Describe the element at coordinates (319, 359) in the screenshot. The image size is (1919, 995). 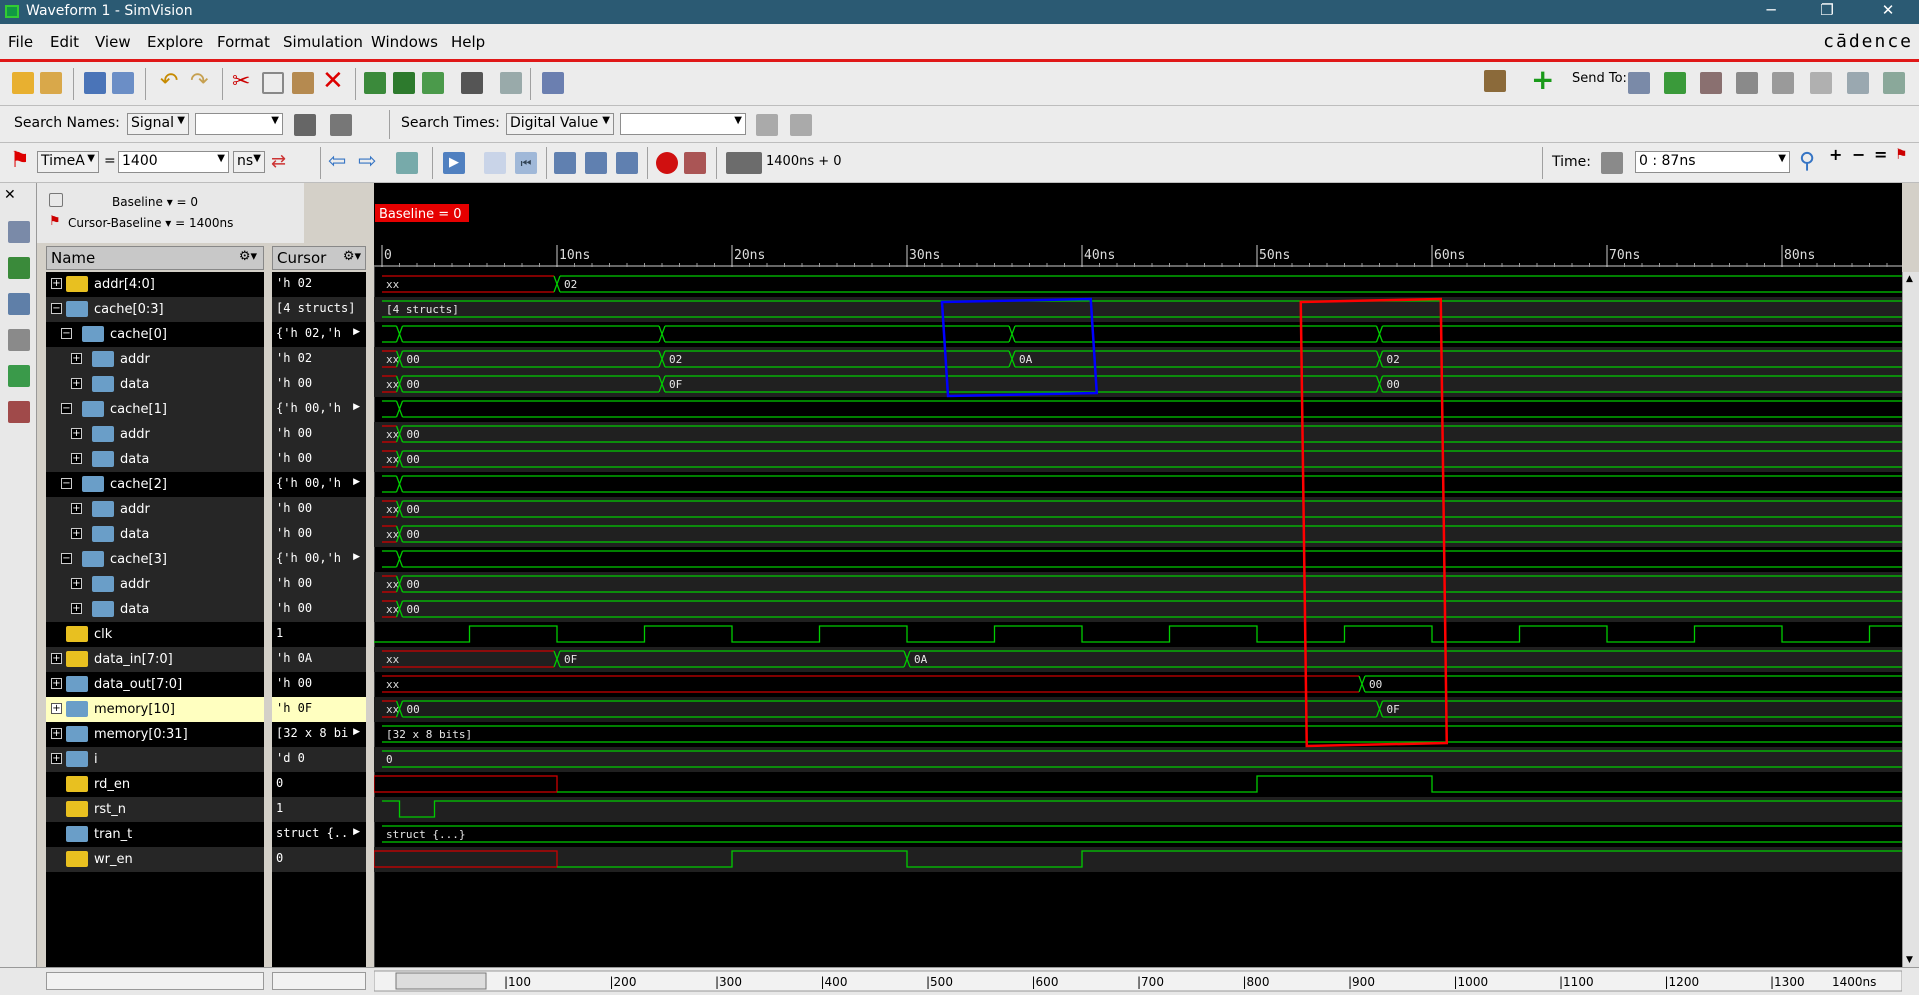
I see `value-row: 'h 02` at that location.